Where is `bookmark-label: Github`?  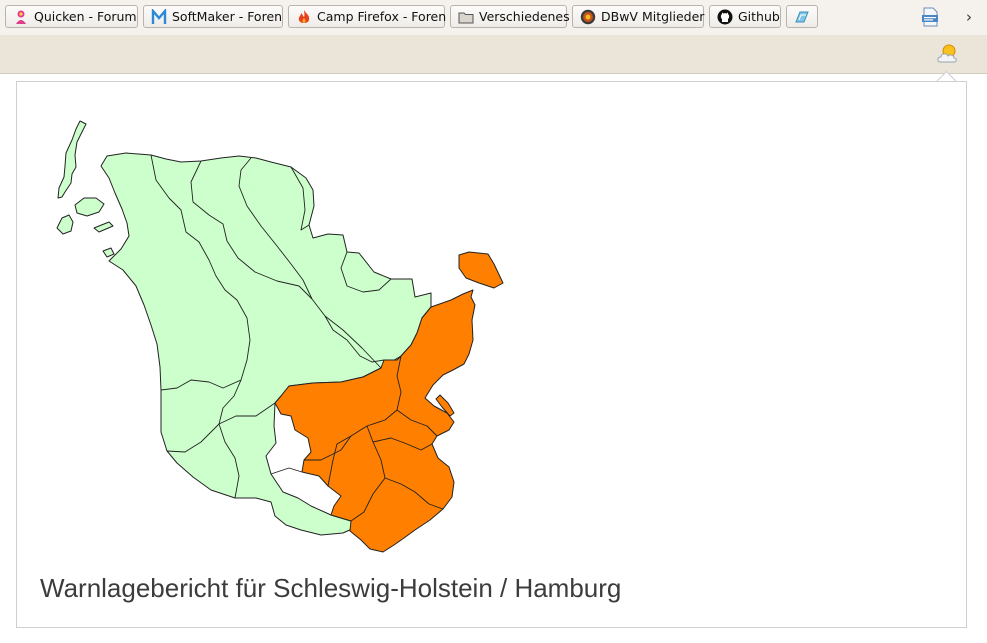 bookmark-label: Github is located at coordinates (759, 16).